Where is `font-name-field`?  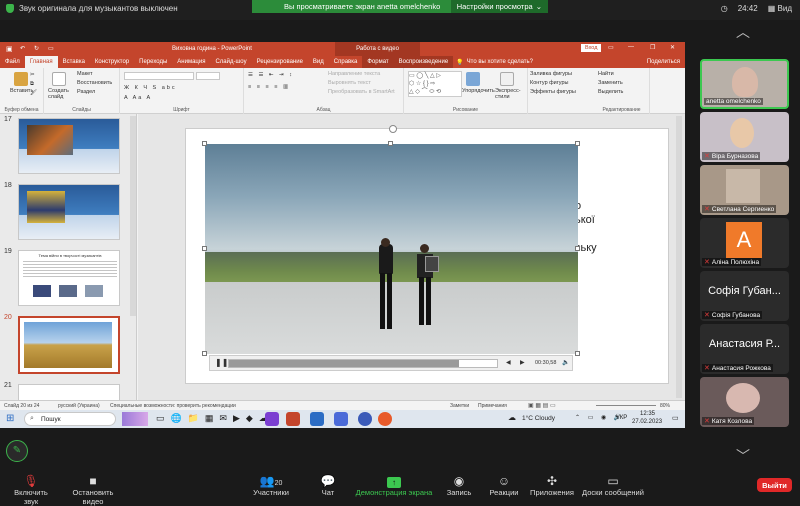
font-name-field is located at coordinates (159, 76).